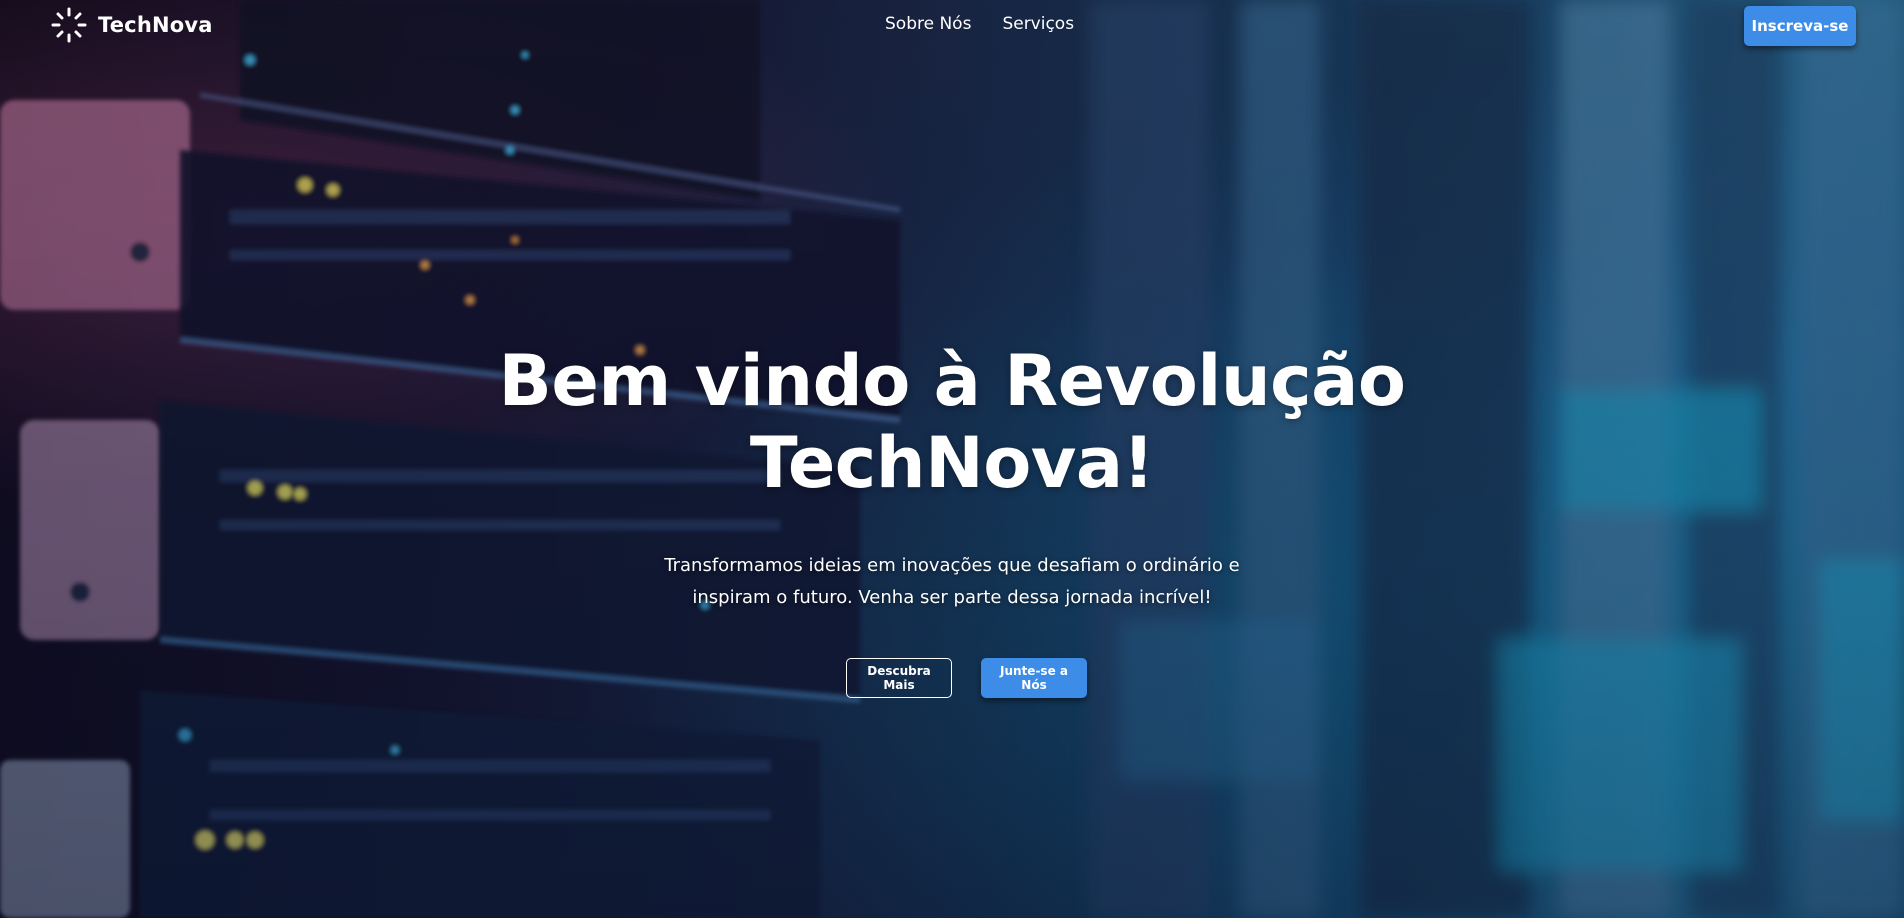 This screenshot has height=918, width=1904. What do you see at coordinates (155, 25) in the screenshot?
I see `brand-name: TechNova` at bounding box center [155, 25].